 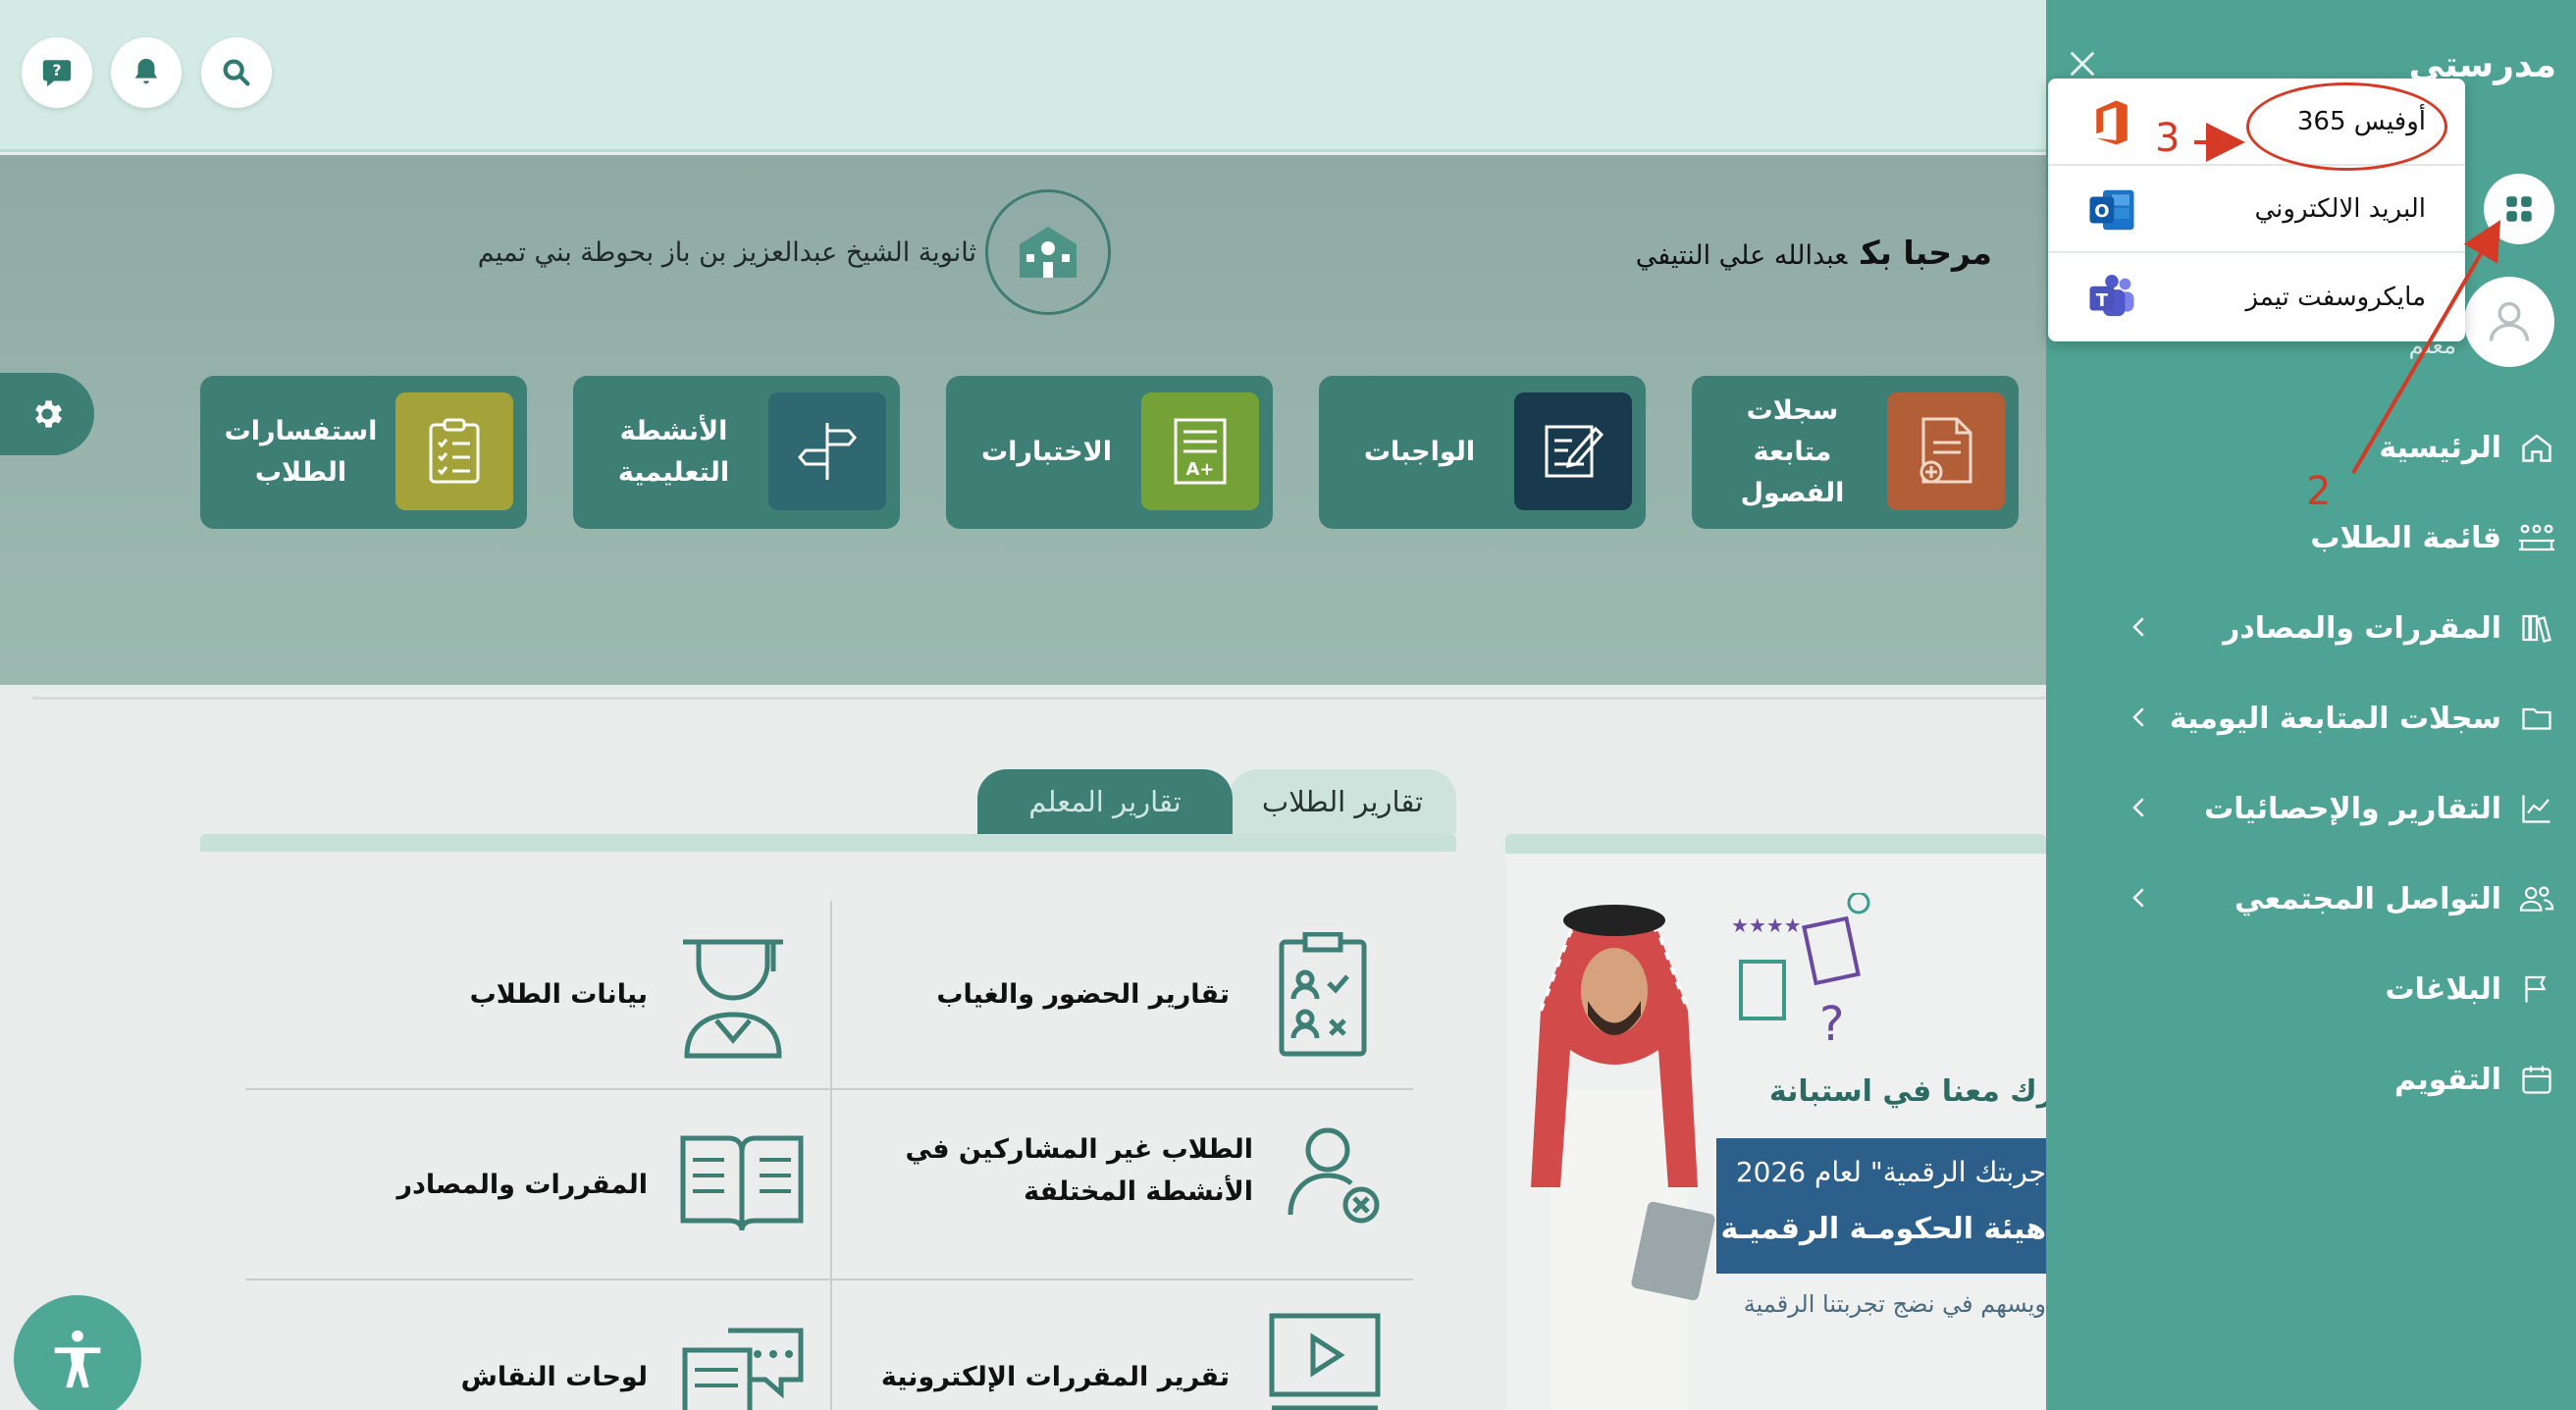 I want to click on report-attendance: تقارير الحضور والغياب, so click(x=1083, y=995).